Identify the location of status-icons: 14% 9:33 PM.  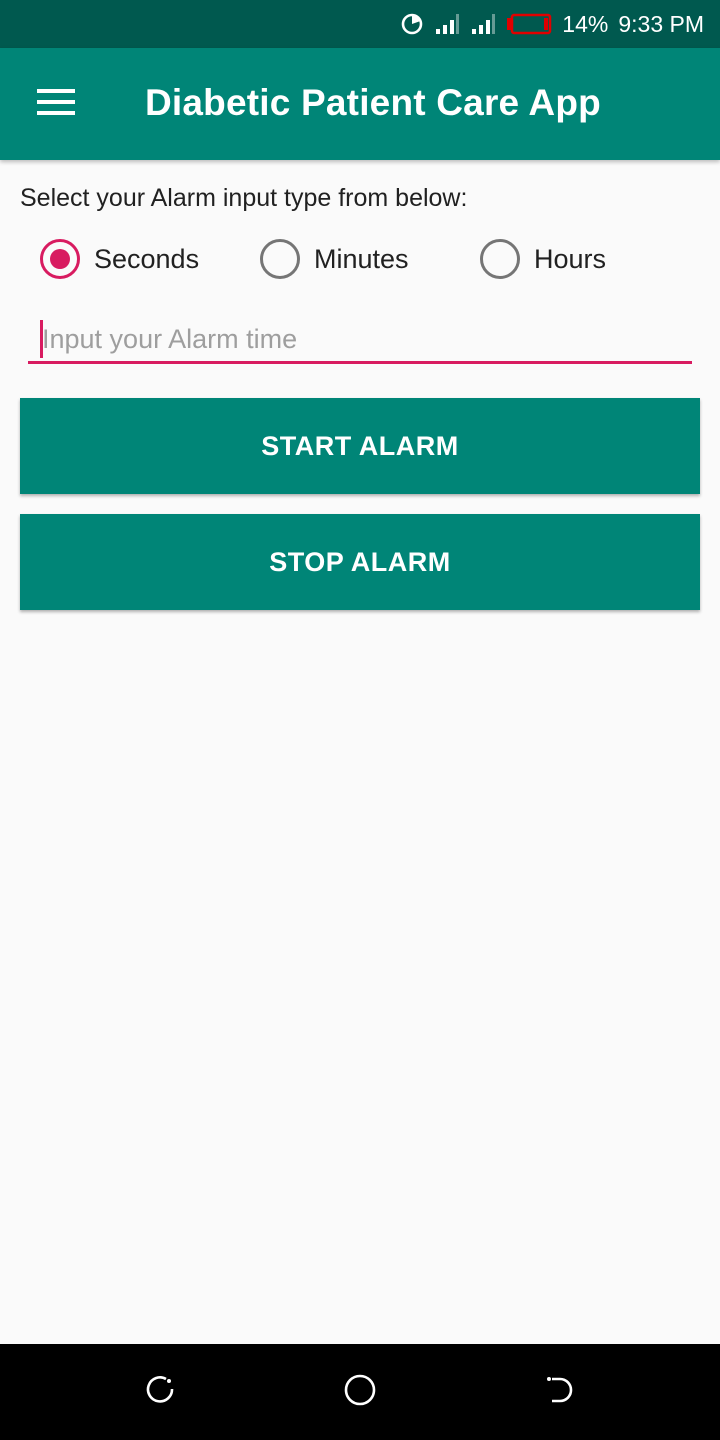
(552, 24).